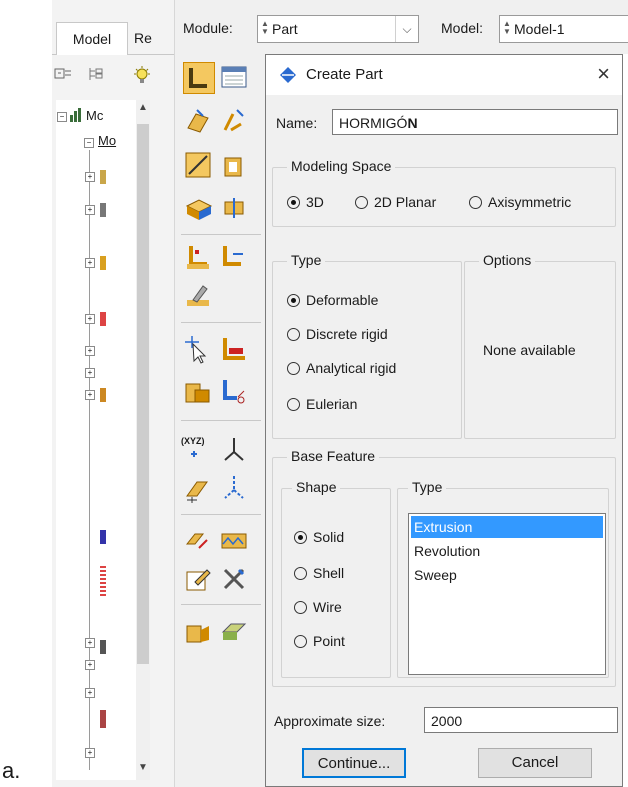  Describe the element at coordinates (507, 260) in the screenshot. I see `options-title: Options` at that location.